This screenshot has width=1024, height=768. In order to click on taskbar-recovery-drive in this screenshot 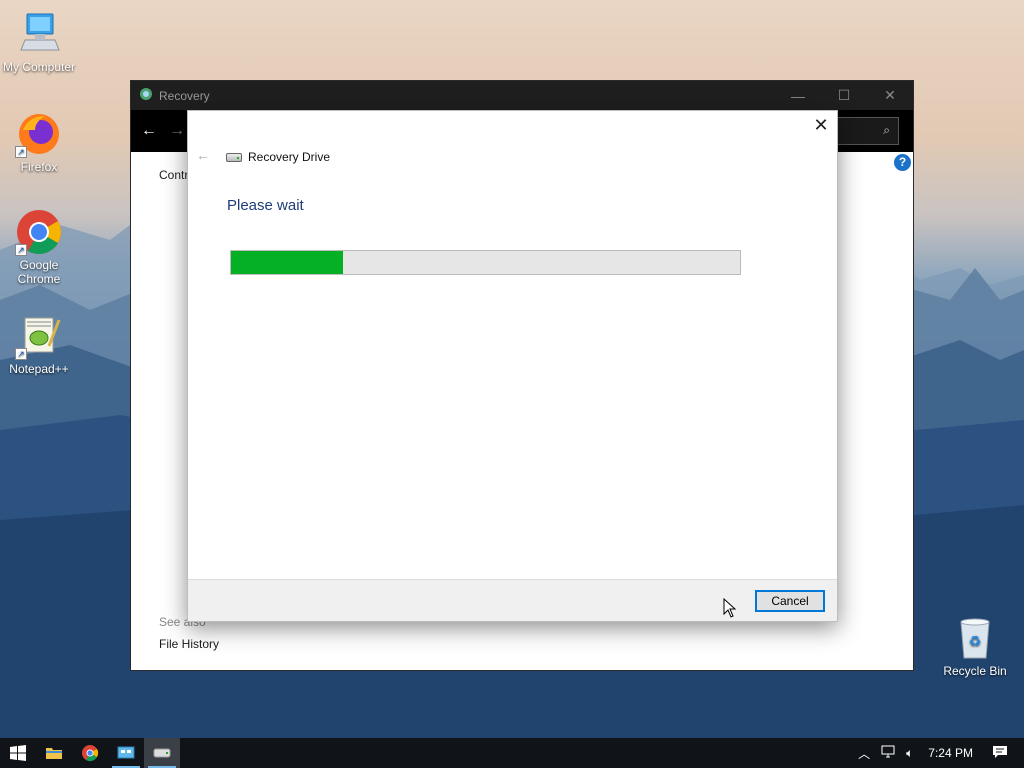, I will do `click(162, 753)`.